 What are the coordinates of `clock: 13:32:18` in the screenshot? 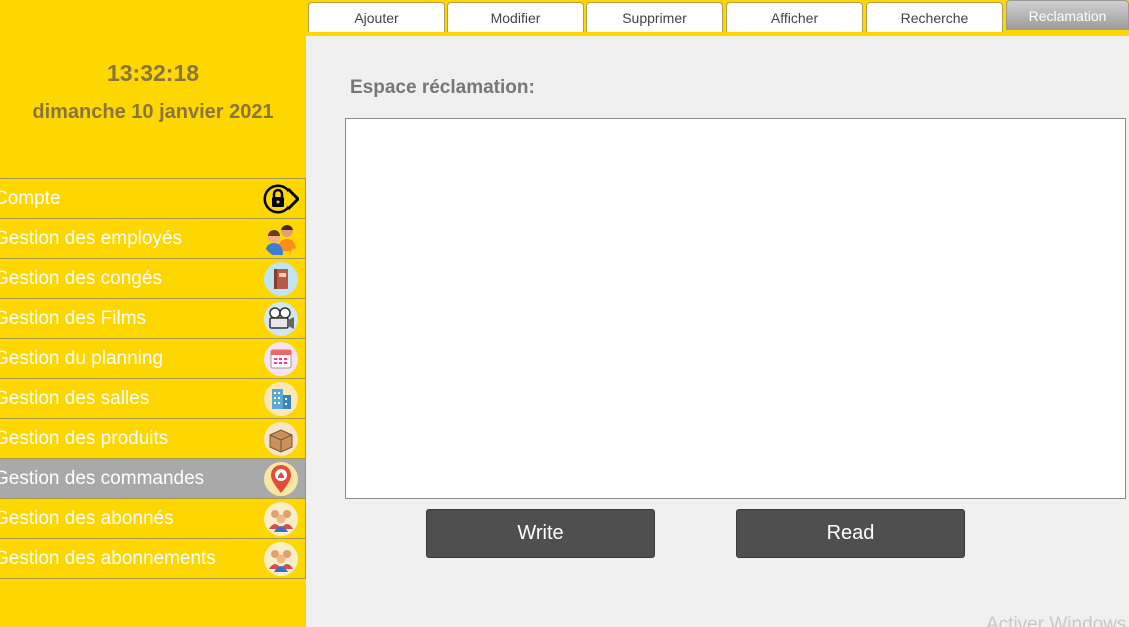 It's located at (153, 73).